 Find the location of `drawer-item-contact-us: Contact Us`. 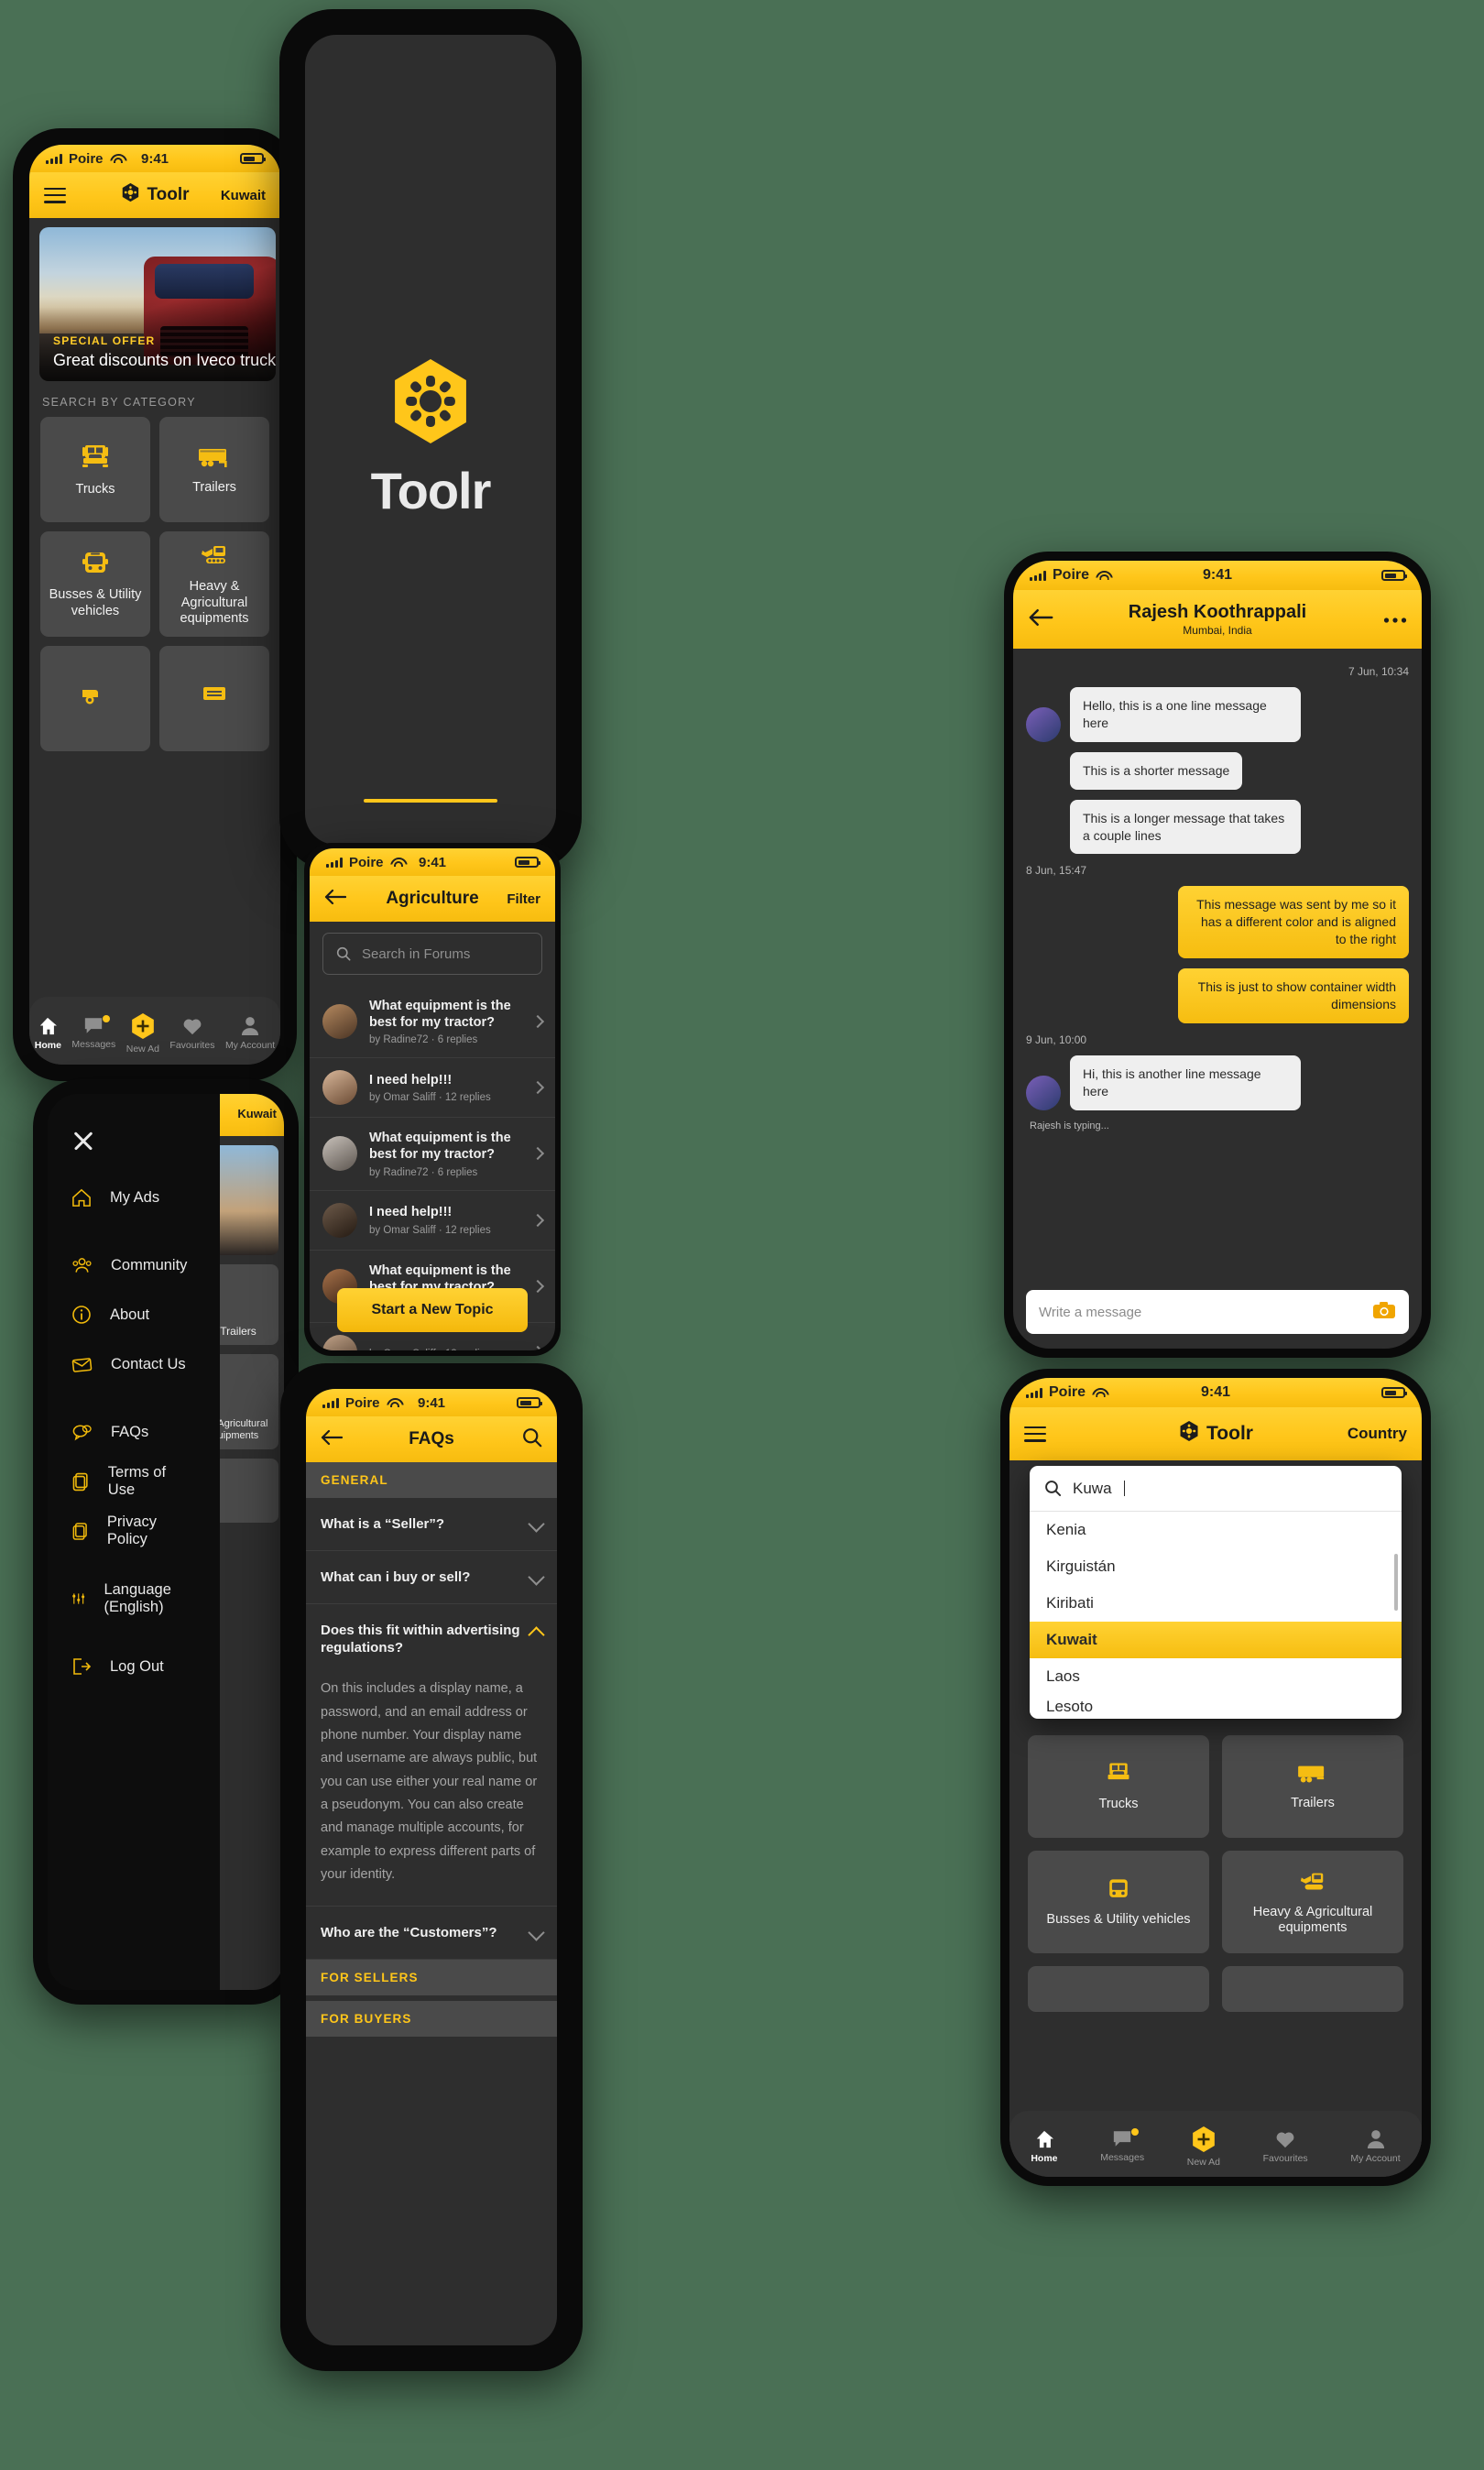

drawer-item-contact-us: Contact Us is located at coordinates (134, 1364).